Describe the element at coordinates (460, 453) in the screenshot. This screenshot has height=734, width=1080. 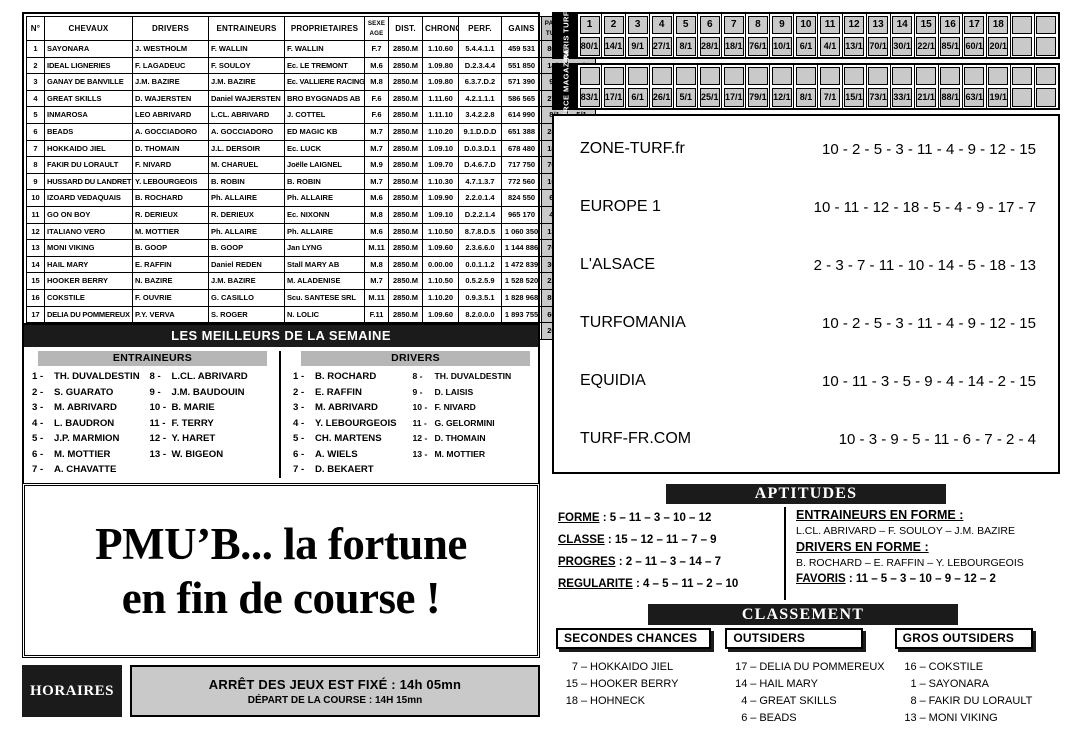
I see `list-item-name: M. MOTTIER` at that location.